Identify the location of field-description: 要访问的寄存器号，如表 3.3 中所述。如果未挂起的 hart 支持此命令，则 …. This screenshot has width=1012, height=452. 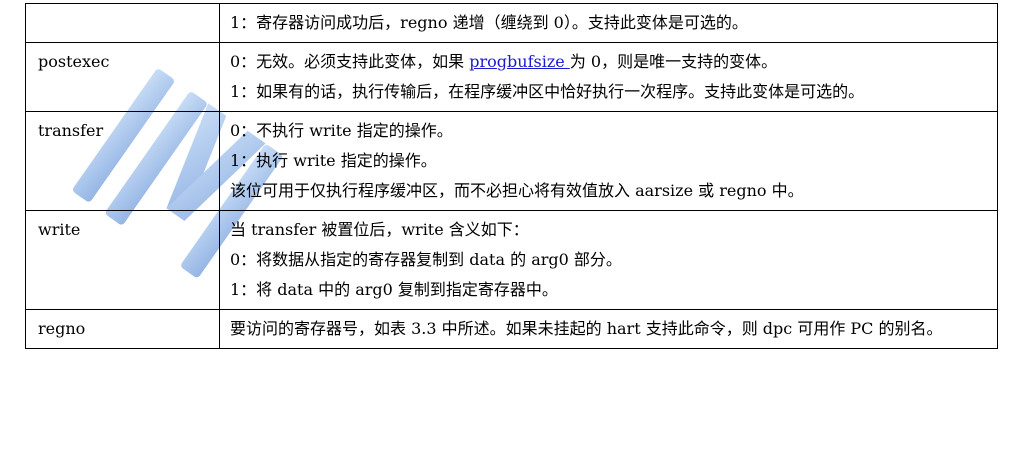
(608, 329).